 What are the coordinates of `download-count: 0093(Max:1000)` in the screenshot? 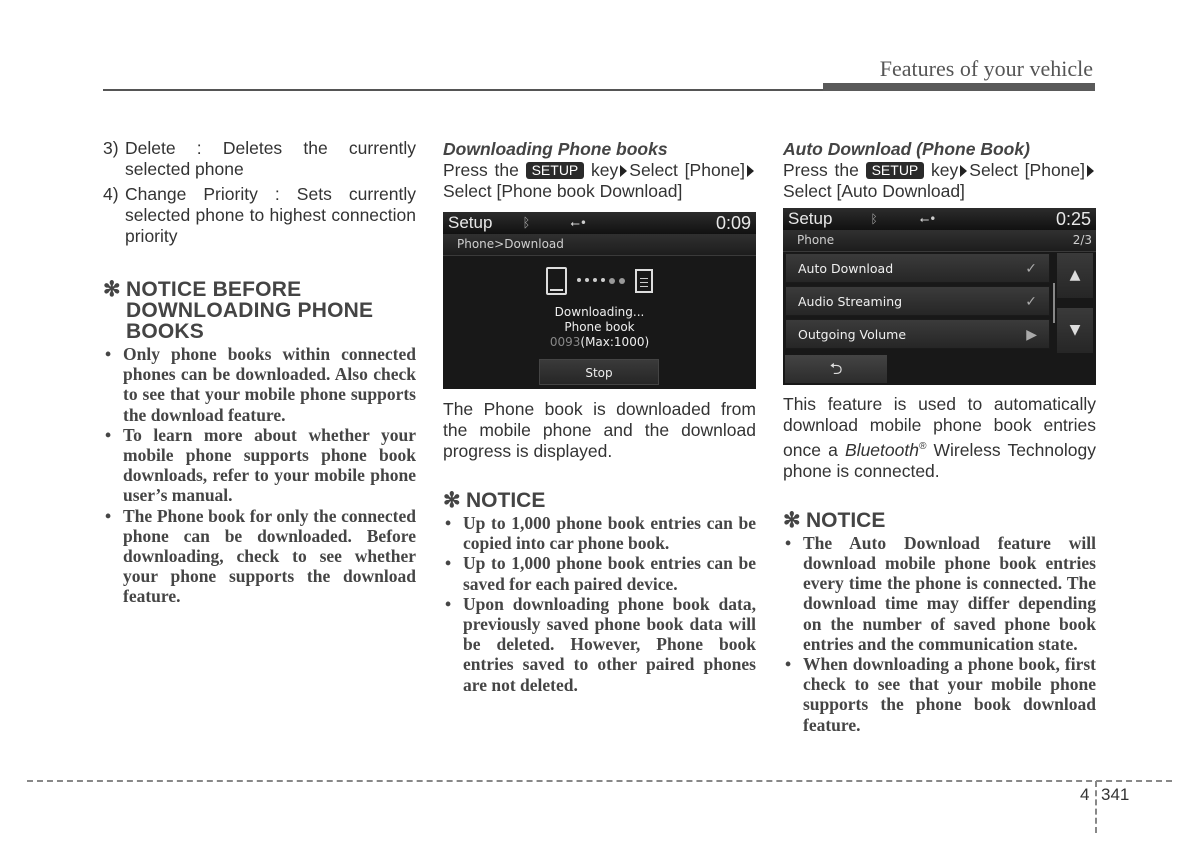 It's located at (599, 342).